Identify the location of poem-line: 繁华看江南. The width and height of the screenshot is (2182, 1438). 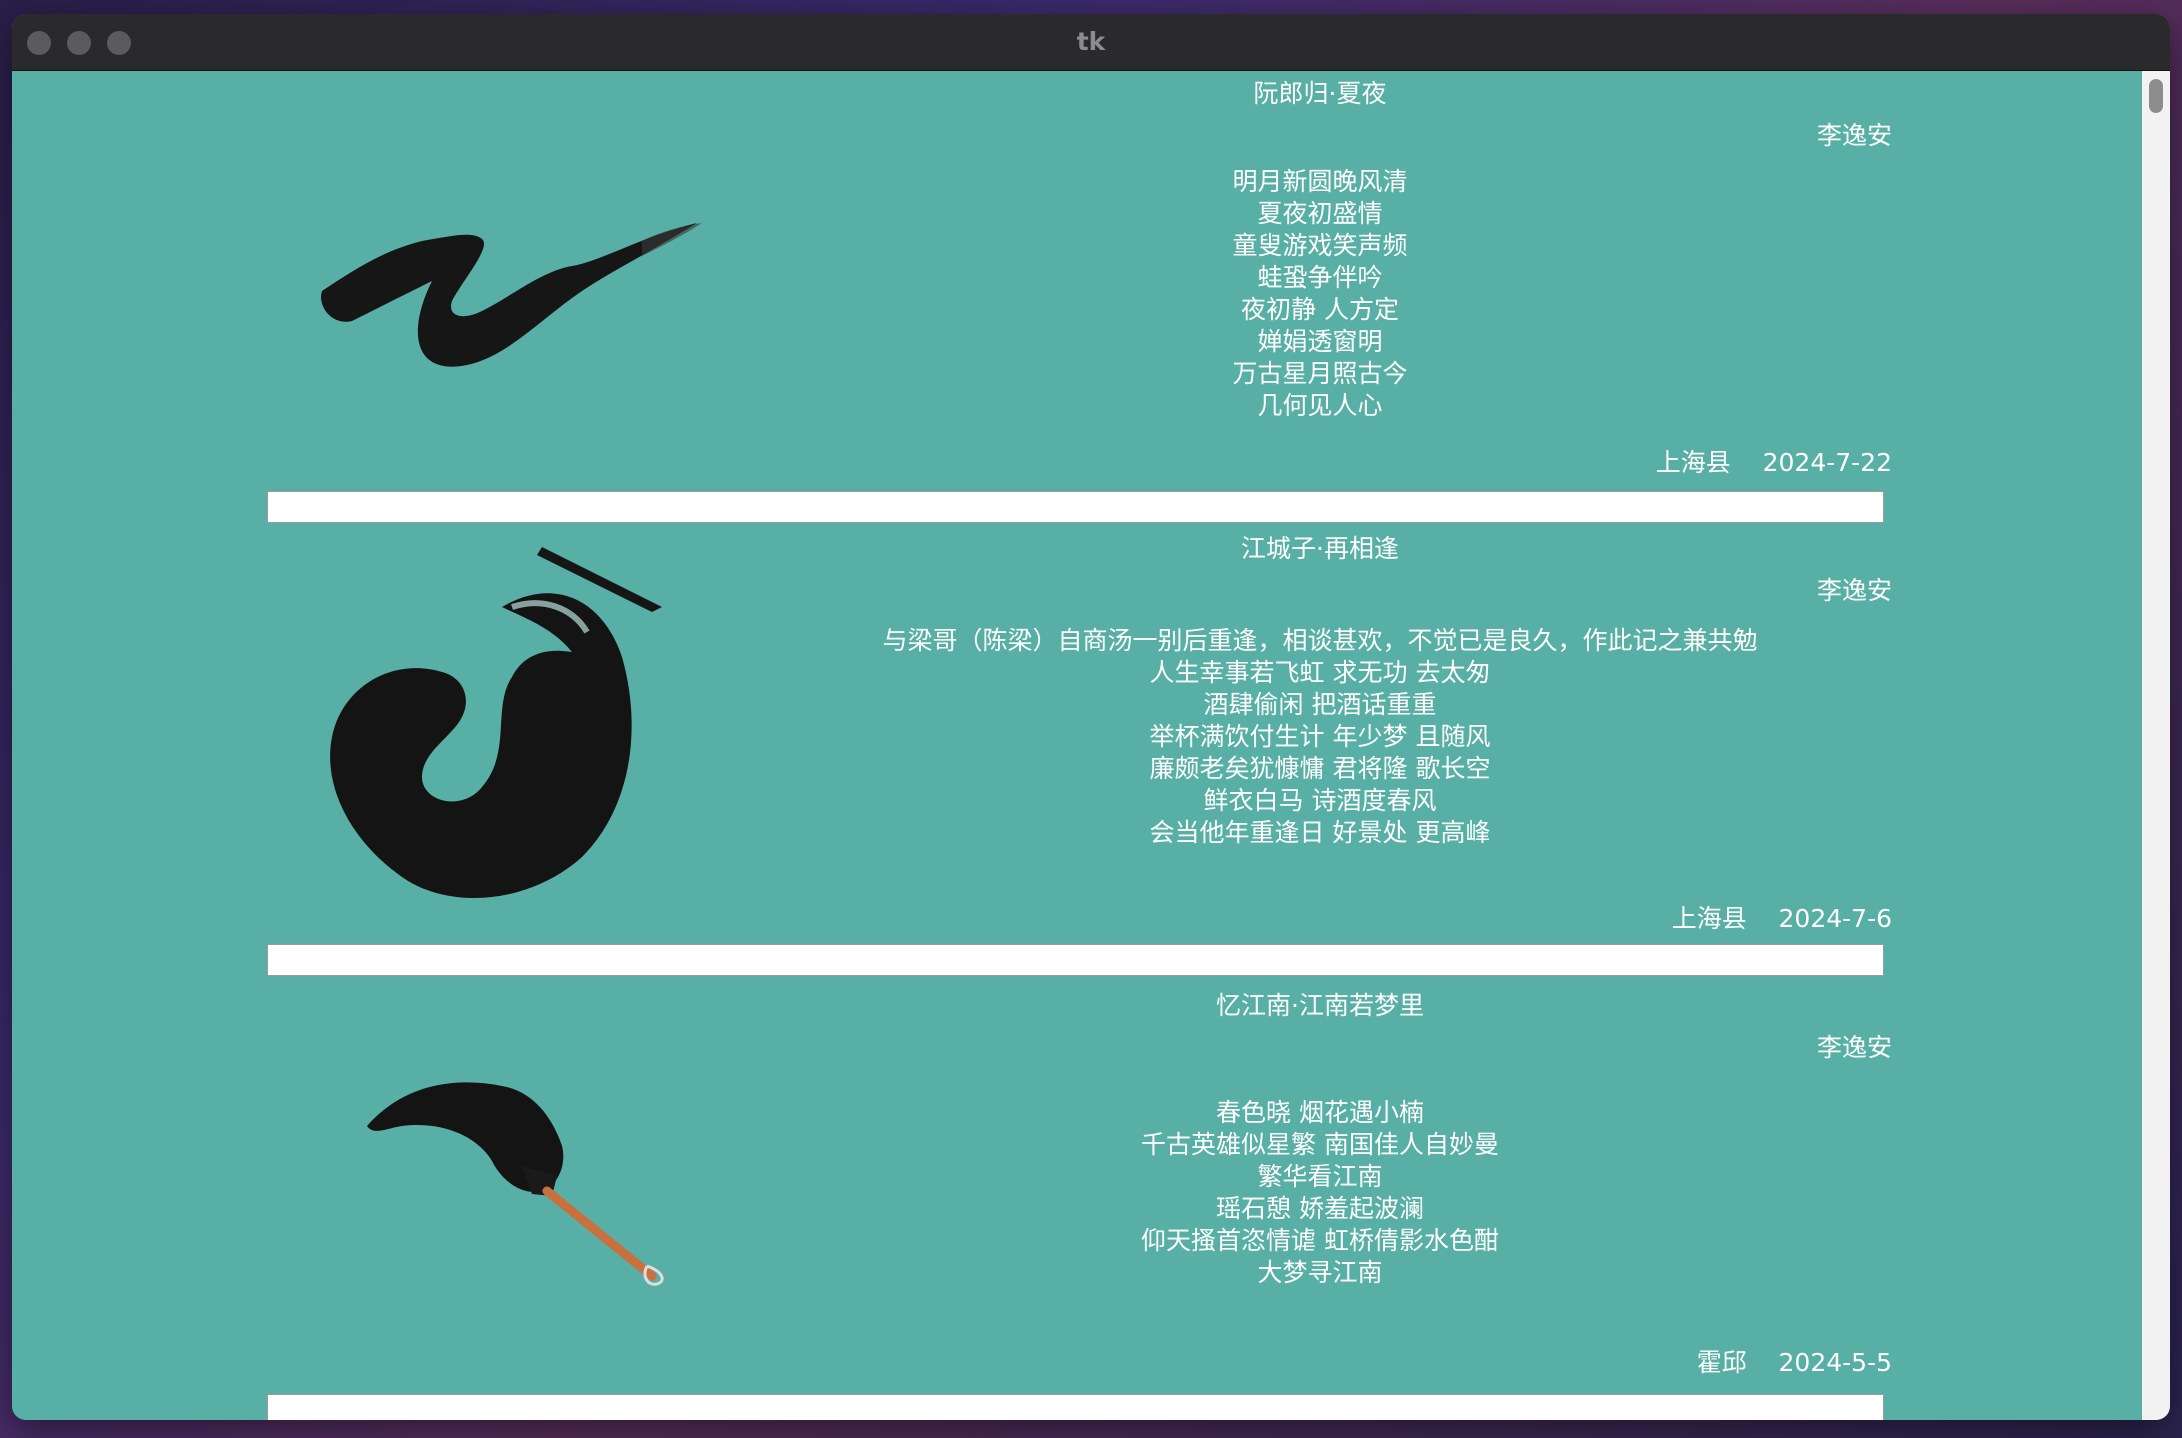
(1320, 1176).